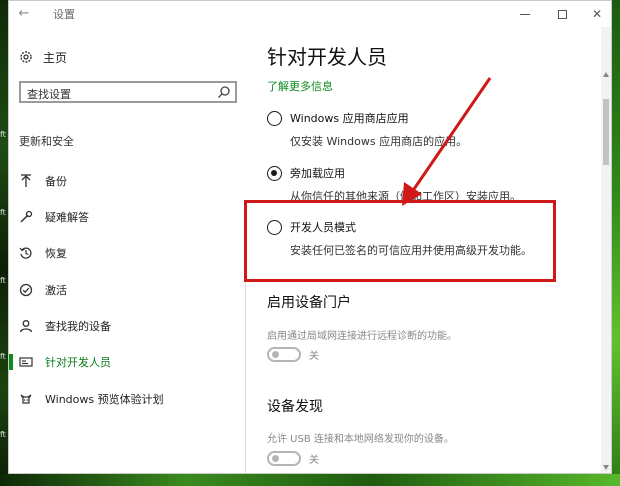 The image size is (620, 486). I want to click on search-icon, so click(224, 92).